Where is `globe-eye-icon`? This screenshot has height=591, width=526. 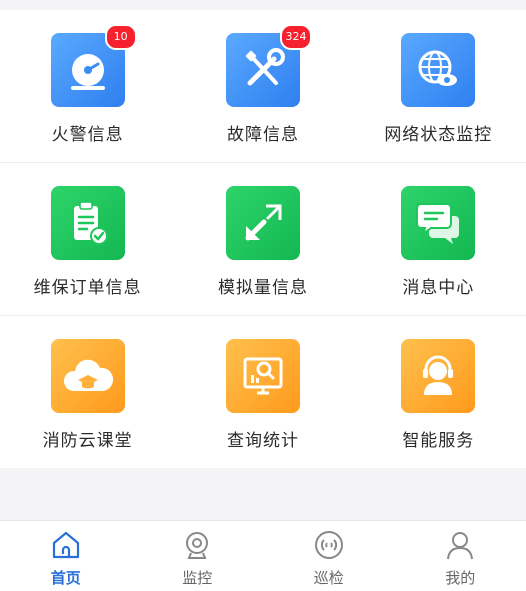
globe-eye-icon is located at coordinates (438, 70).